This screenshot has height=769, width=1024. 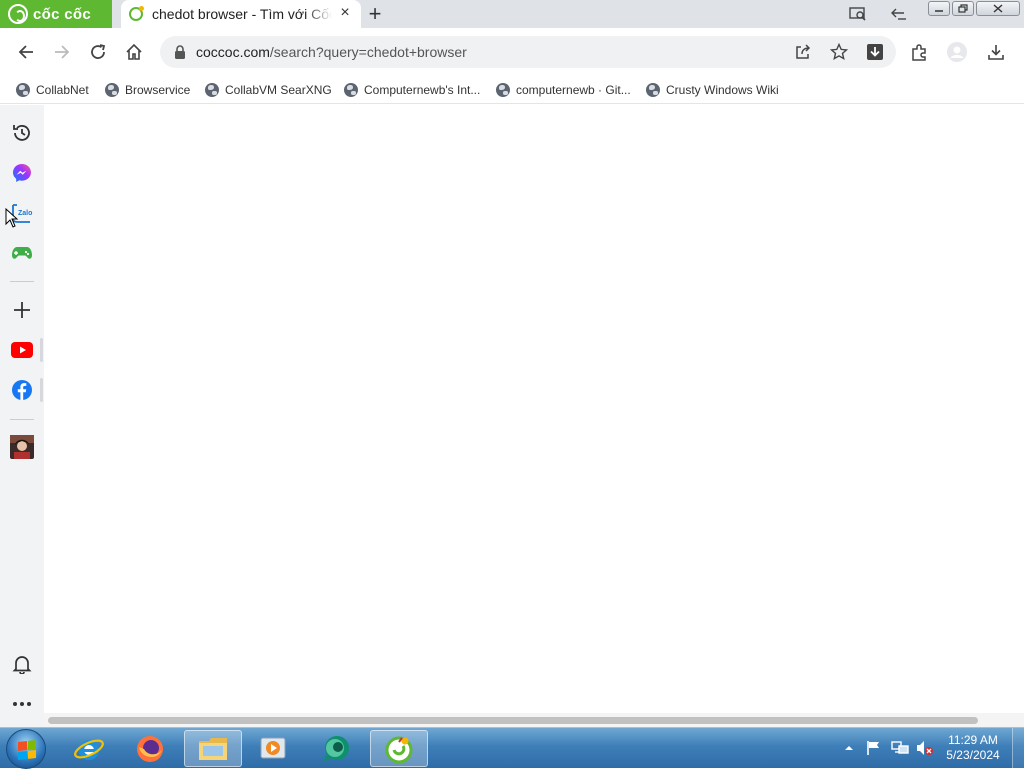 What do you see at coordinates (22, 310) in the screenshot?
I see `add-icon` at bounding box center [22, 310].